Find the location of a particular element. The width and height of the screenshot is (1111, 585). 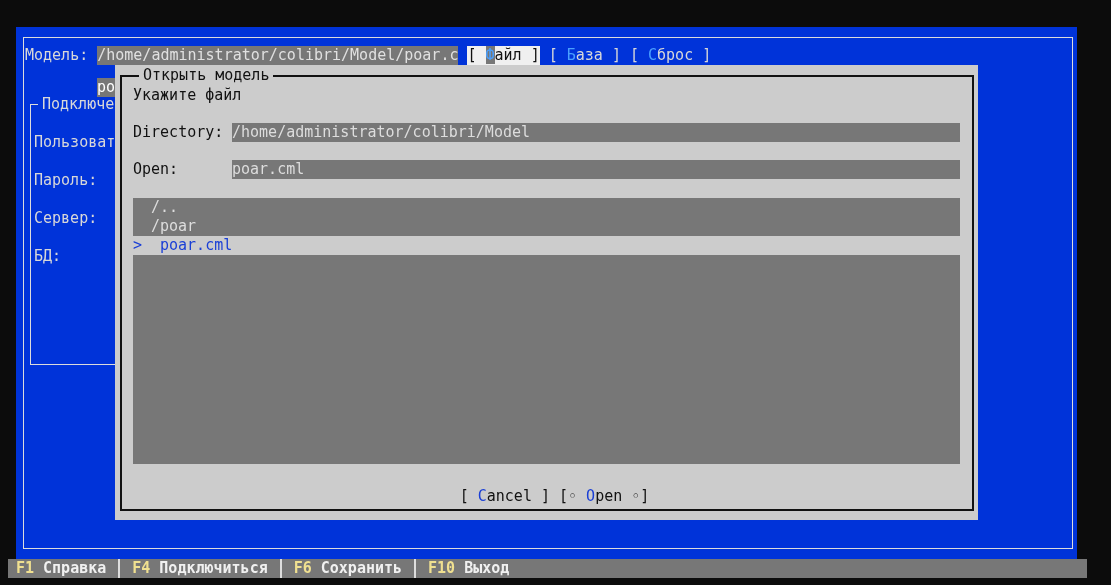

field-label: БД: is located at coordinates (48, 256).